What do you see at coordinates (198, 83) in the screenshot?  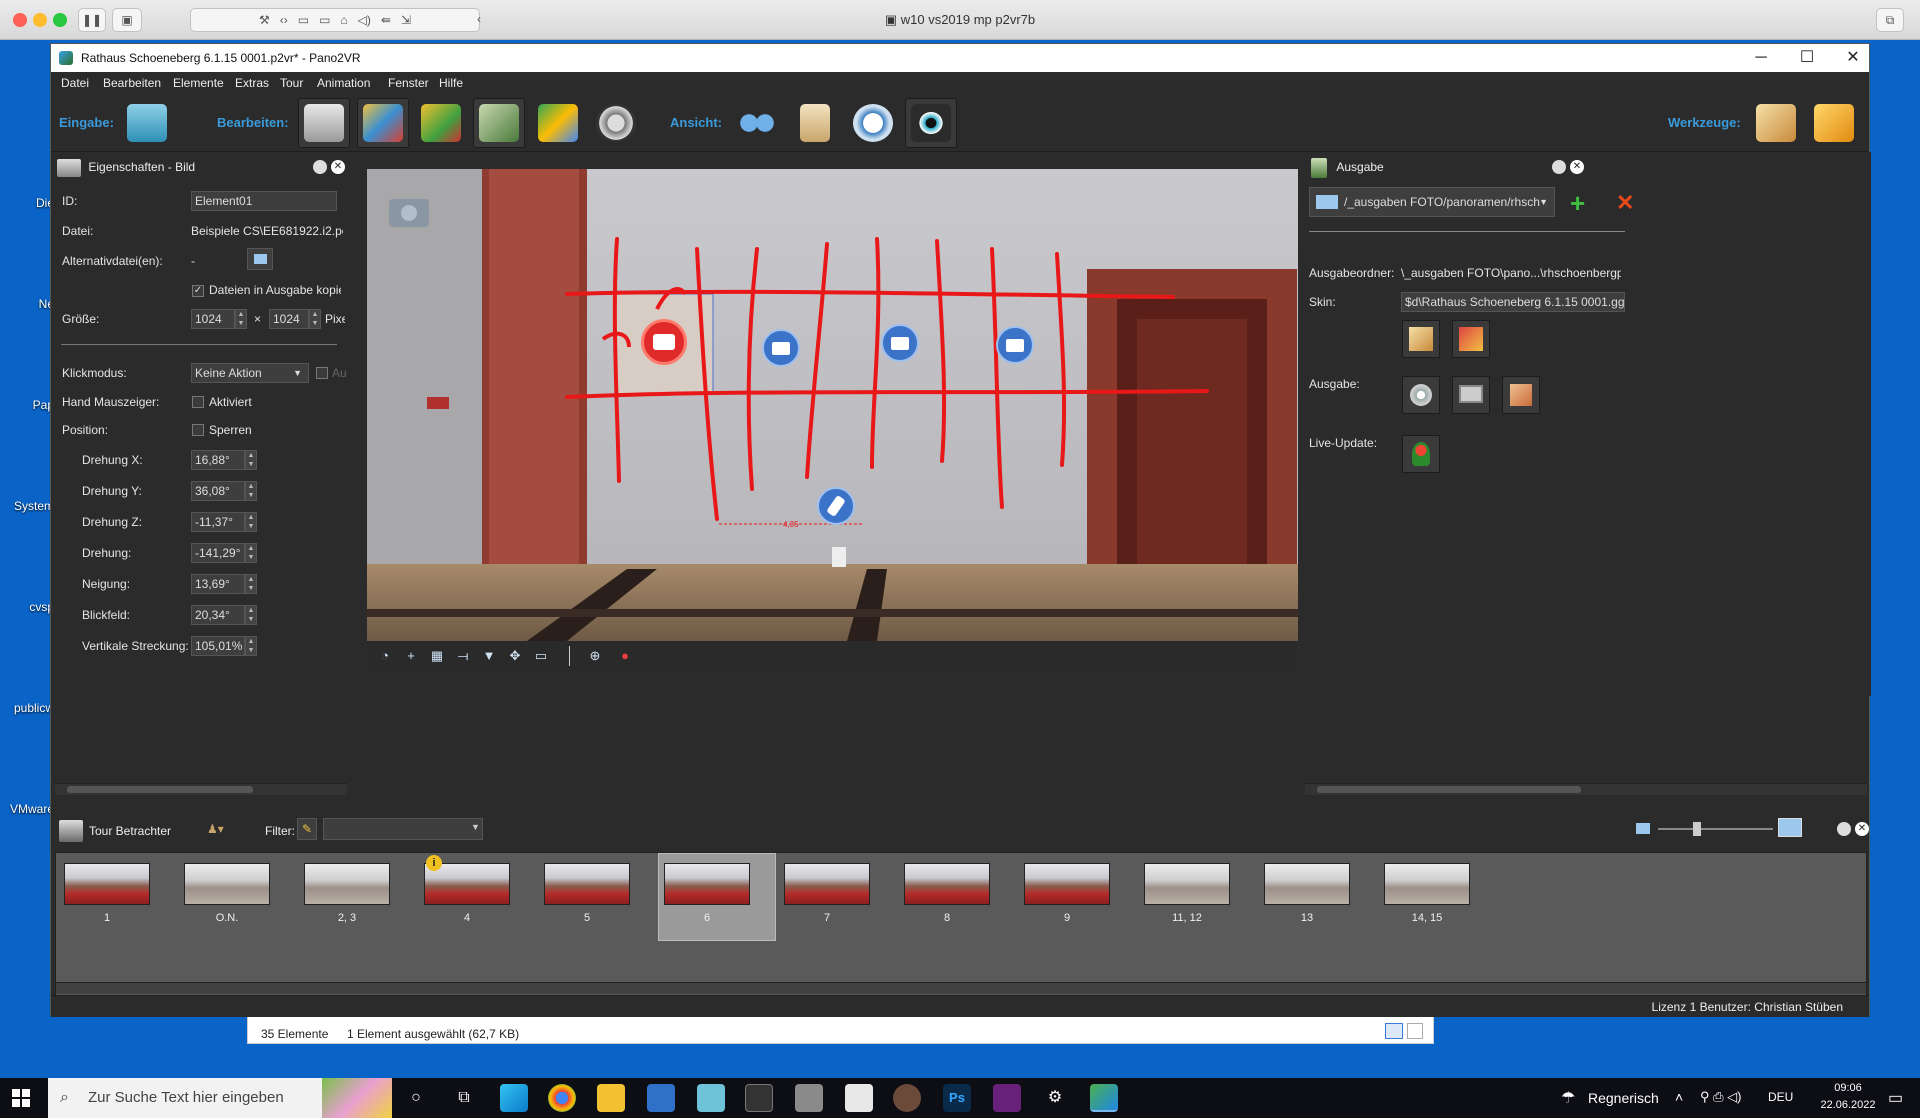 I see `menu-elemente: Elemente` at bounding box center [198, 83].